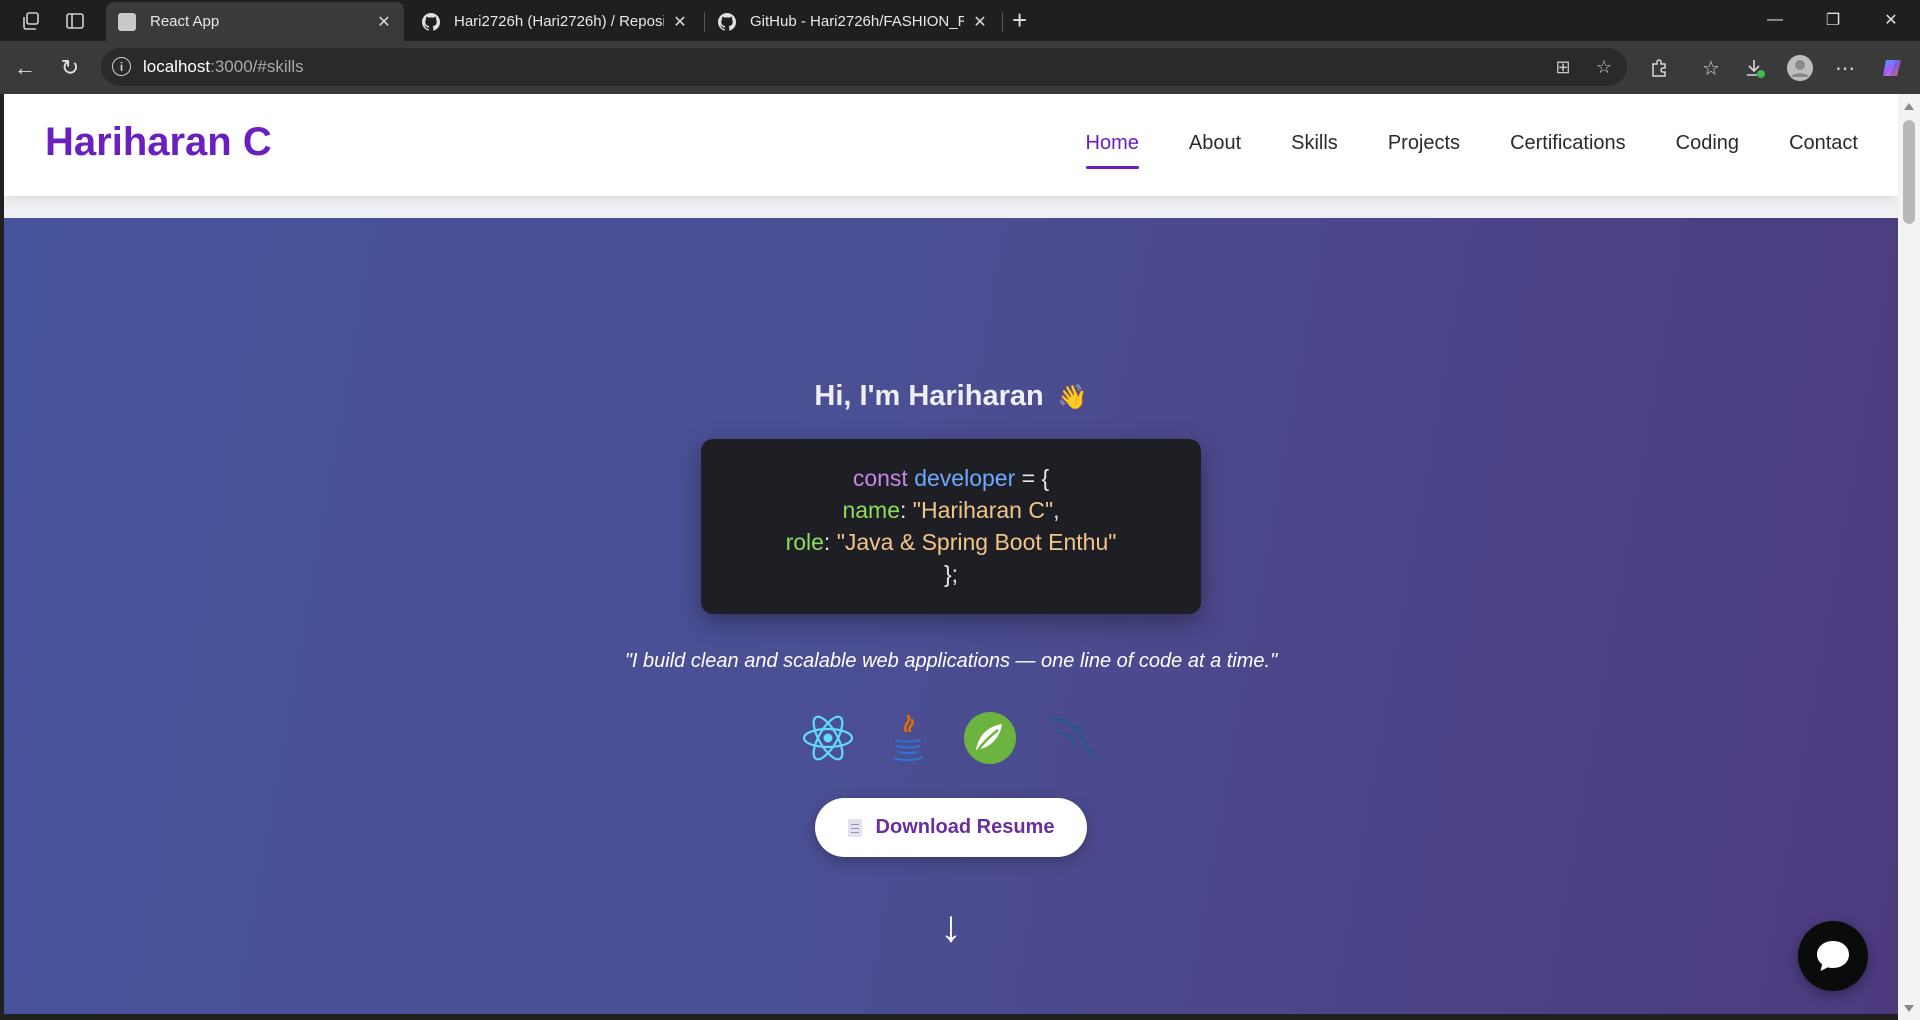 Image resolution: width=1920 pixels, height=1020 pixels. I want to click on refresh-icon: ↻, so click(70, 68).